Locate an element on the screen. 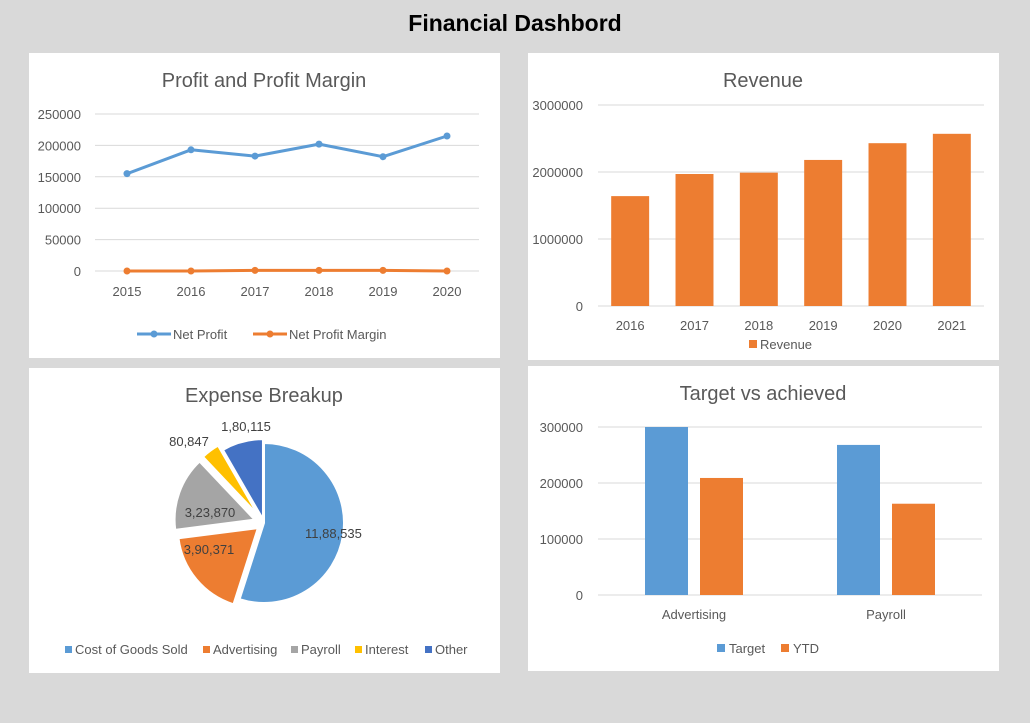  slice-value-label: 1,80,115 is located at coordinates (246, 426).